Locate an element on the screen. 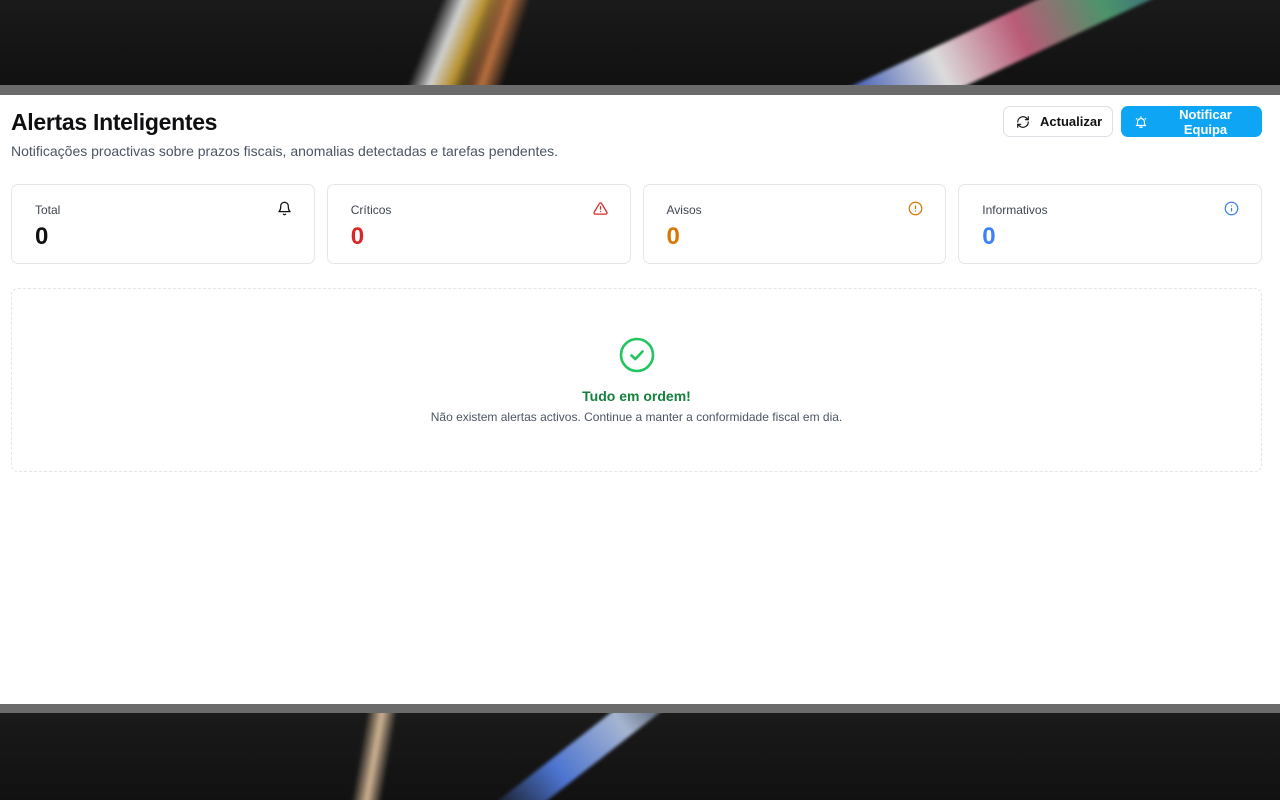  divider-band-top is located at coordinates (640, 90).